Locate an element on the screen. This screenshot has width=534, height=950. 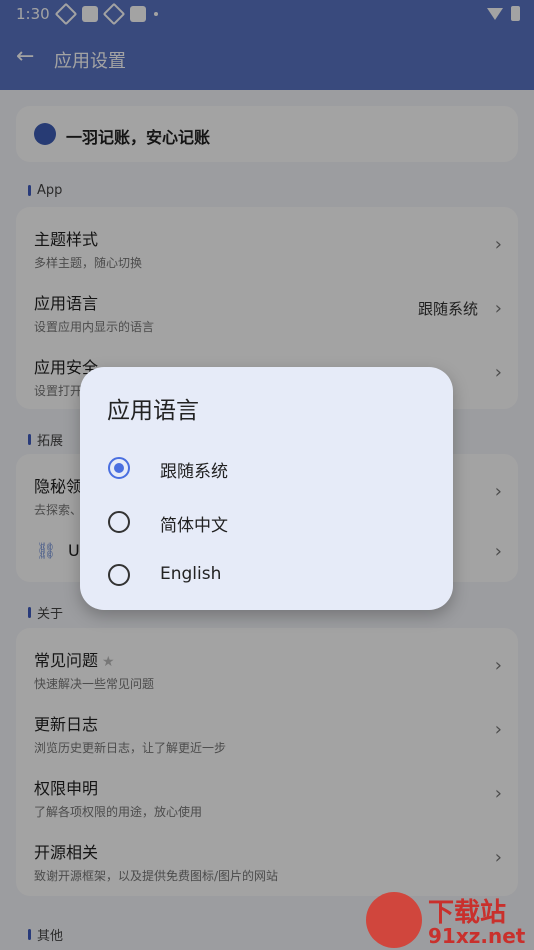
watermark-text-bottom: 91xz.net is located at coordinates (477, 936).